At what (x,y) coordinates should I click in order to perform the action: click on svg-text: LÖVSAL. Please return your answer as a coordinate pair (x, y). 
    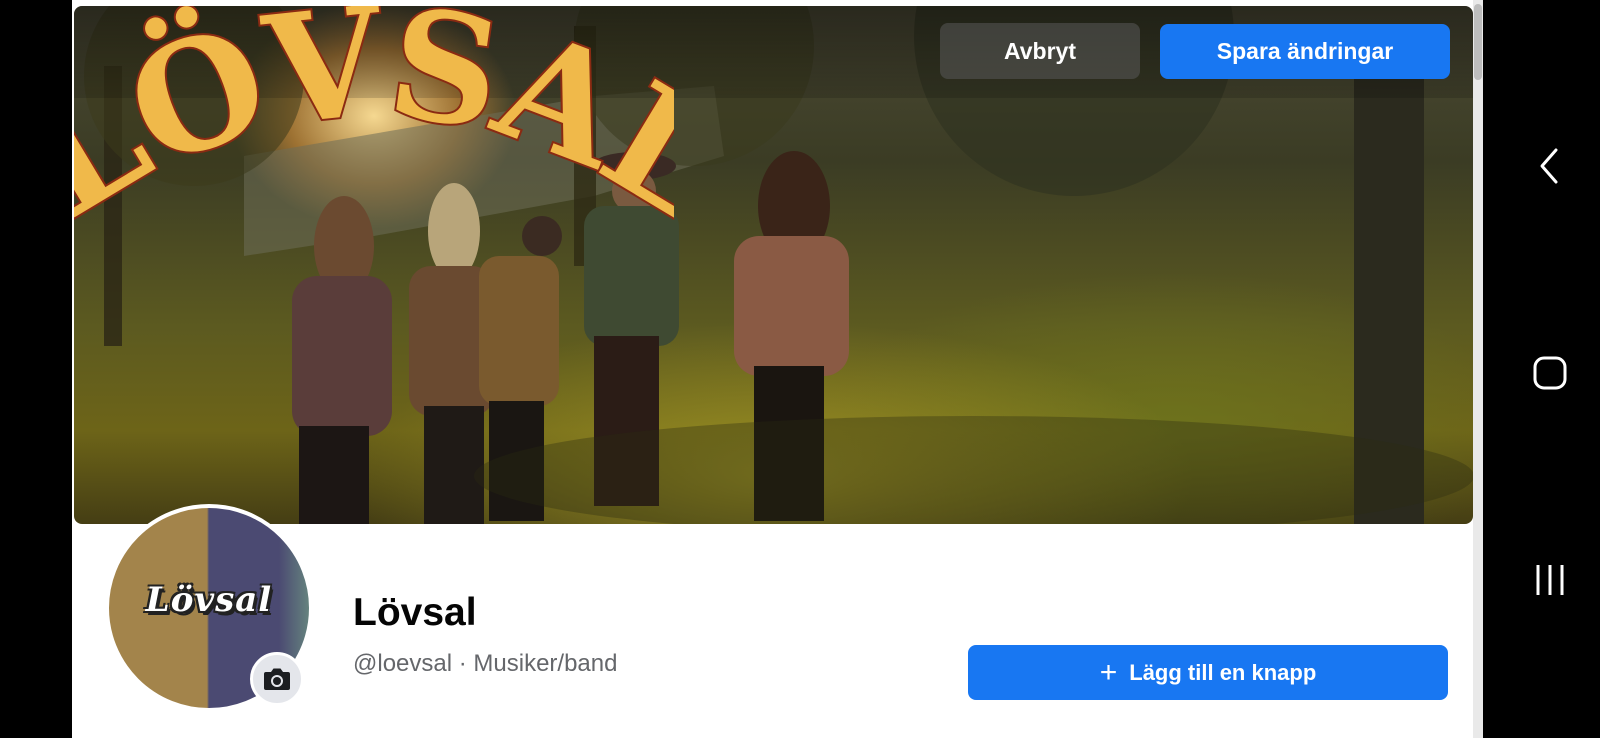
    Looking at the image, I should click on (374, 121).